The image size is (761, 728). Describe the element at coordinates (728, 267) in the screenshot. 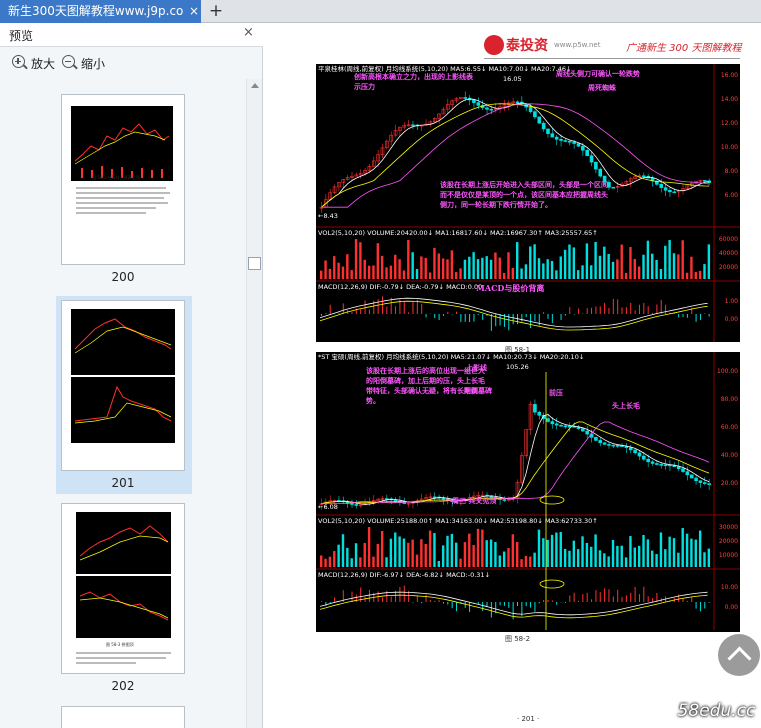

I see `chart1-volume-tick: 20000` at that location.